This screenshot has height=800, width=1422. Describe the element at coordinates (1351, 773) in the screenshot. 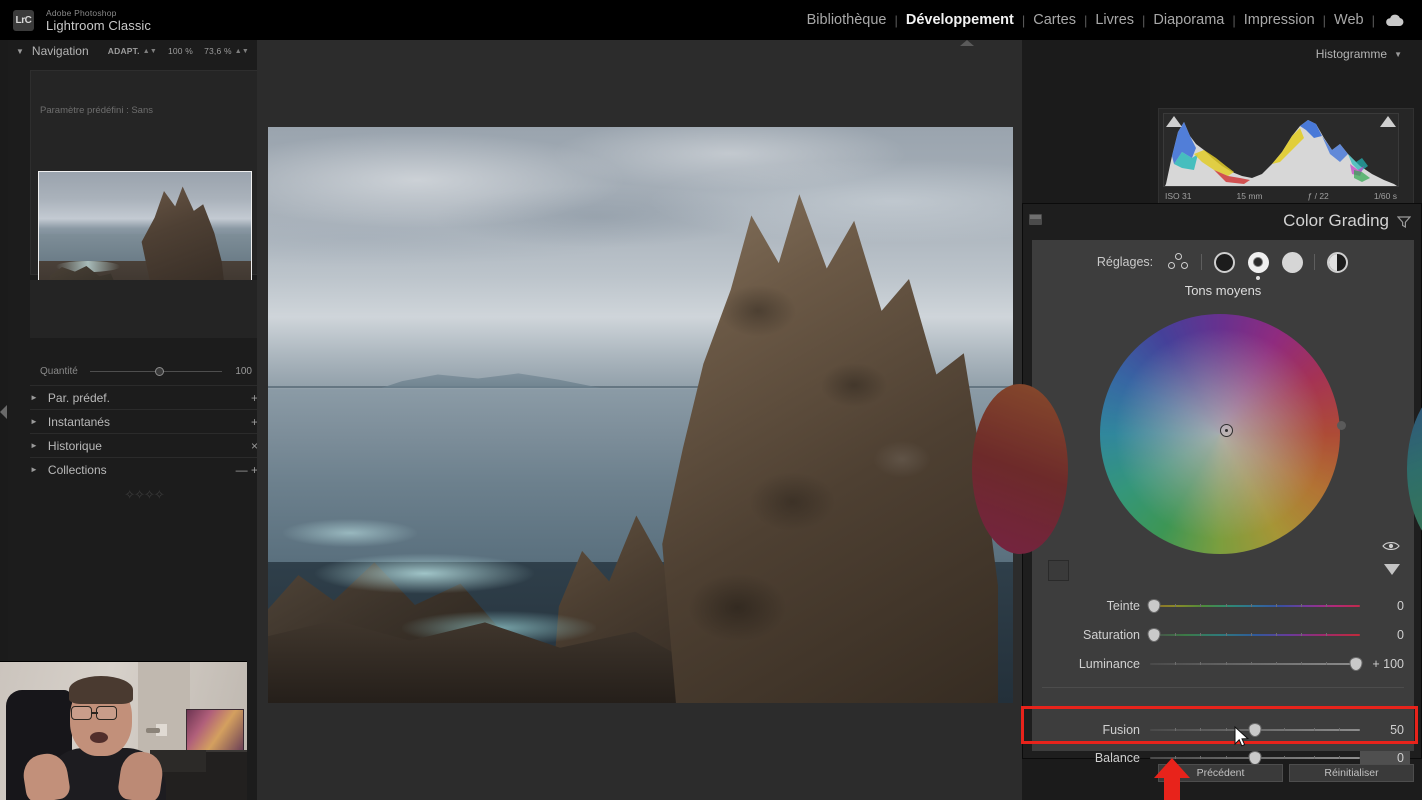

I see `reset-button: Réinitialiser` at that location.